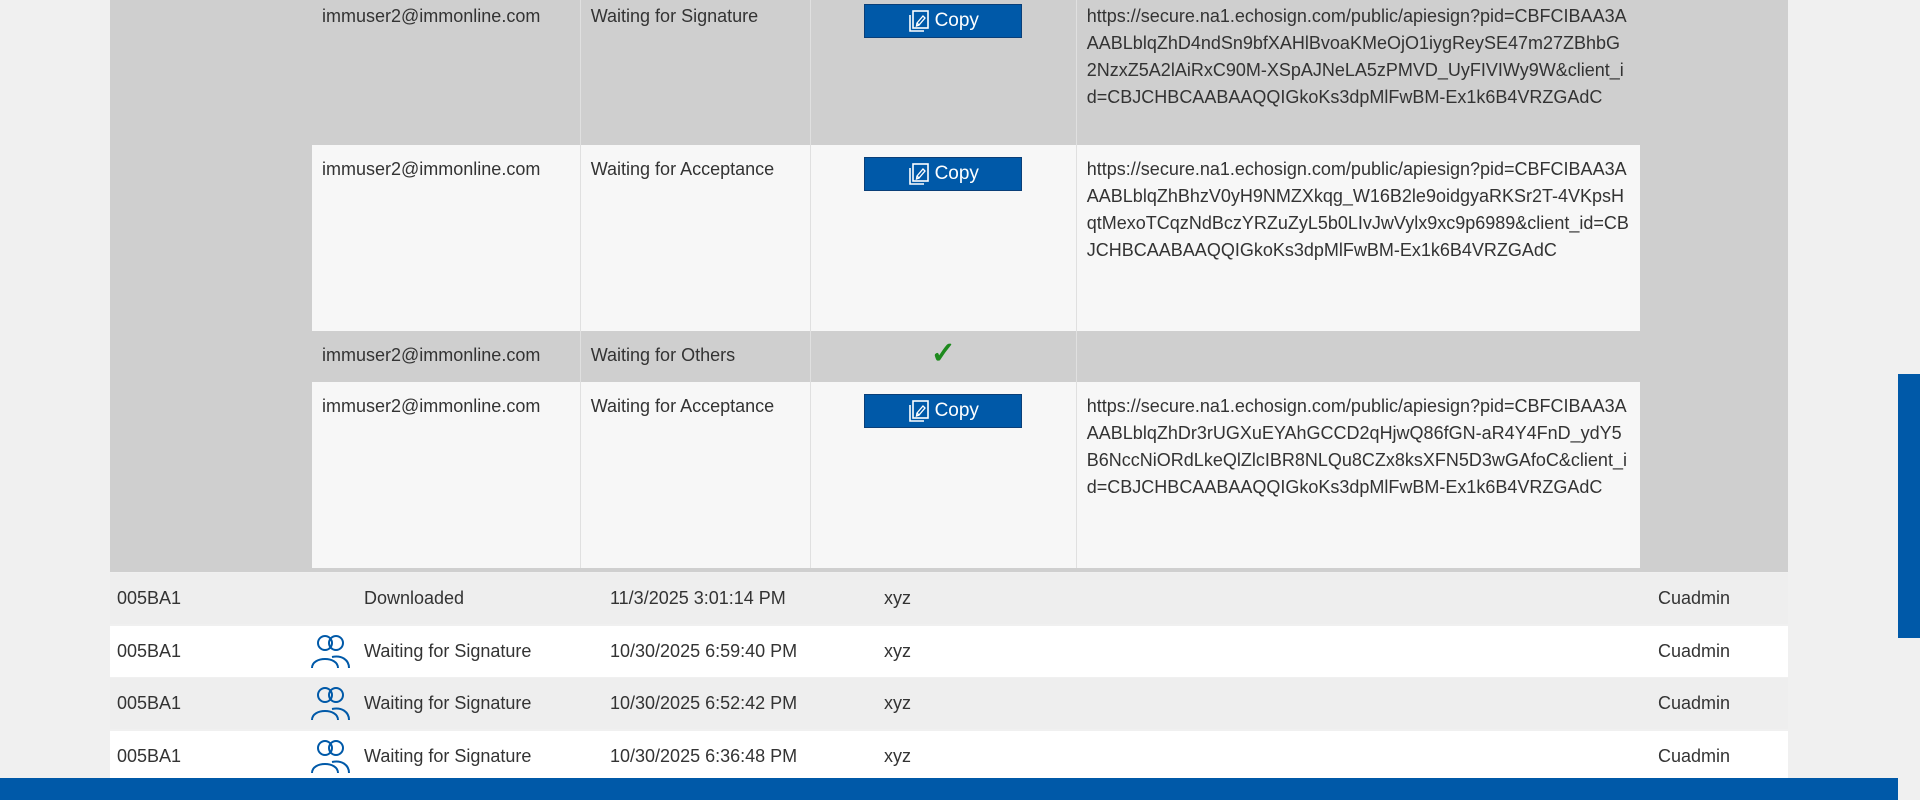 Image resolution: width=1920 pixels, height=800 pixels. What do you see at coordinates (949, 789) in the screenshot?
I see `bottom-bar` at bounding box center [949, 789].